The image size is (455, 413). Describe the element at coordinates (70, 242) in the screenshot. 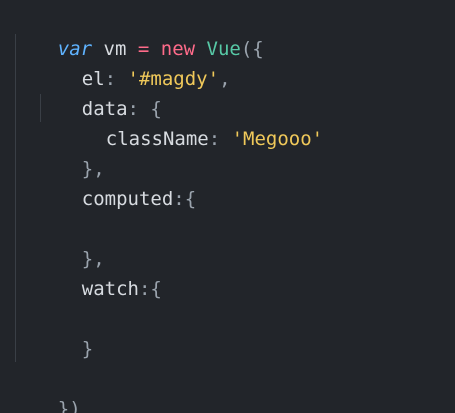

I see `code-line-8: },` at that location.